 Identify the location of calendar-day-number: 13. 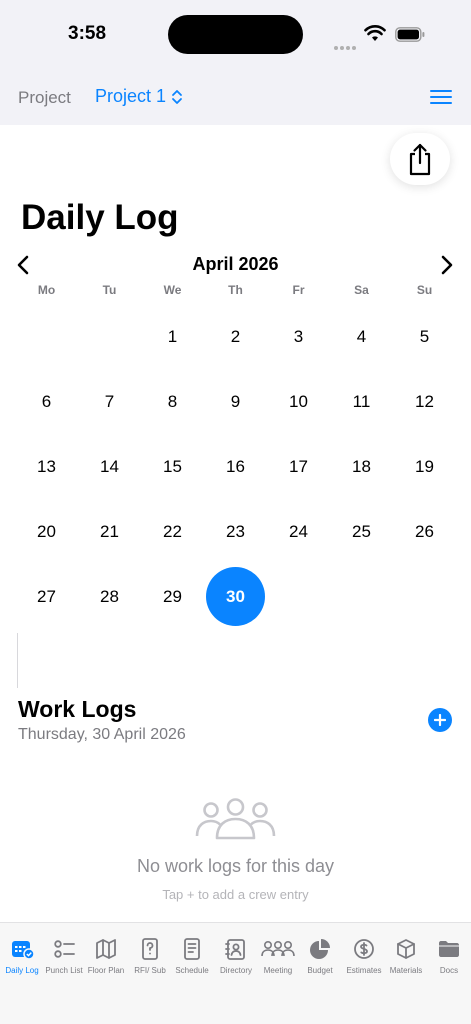
(46, 466).